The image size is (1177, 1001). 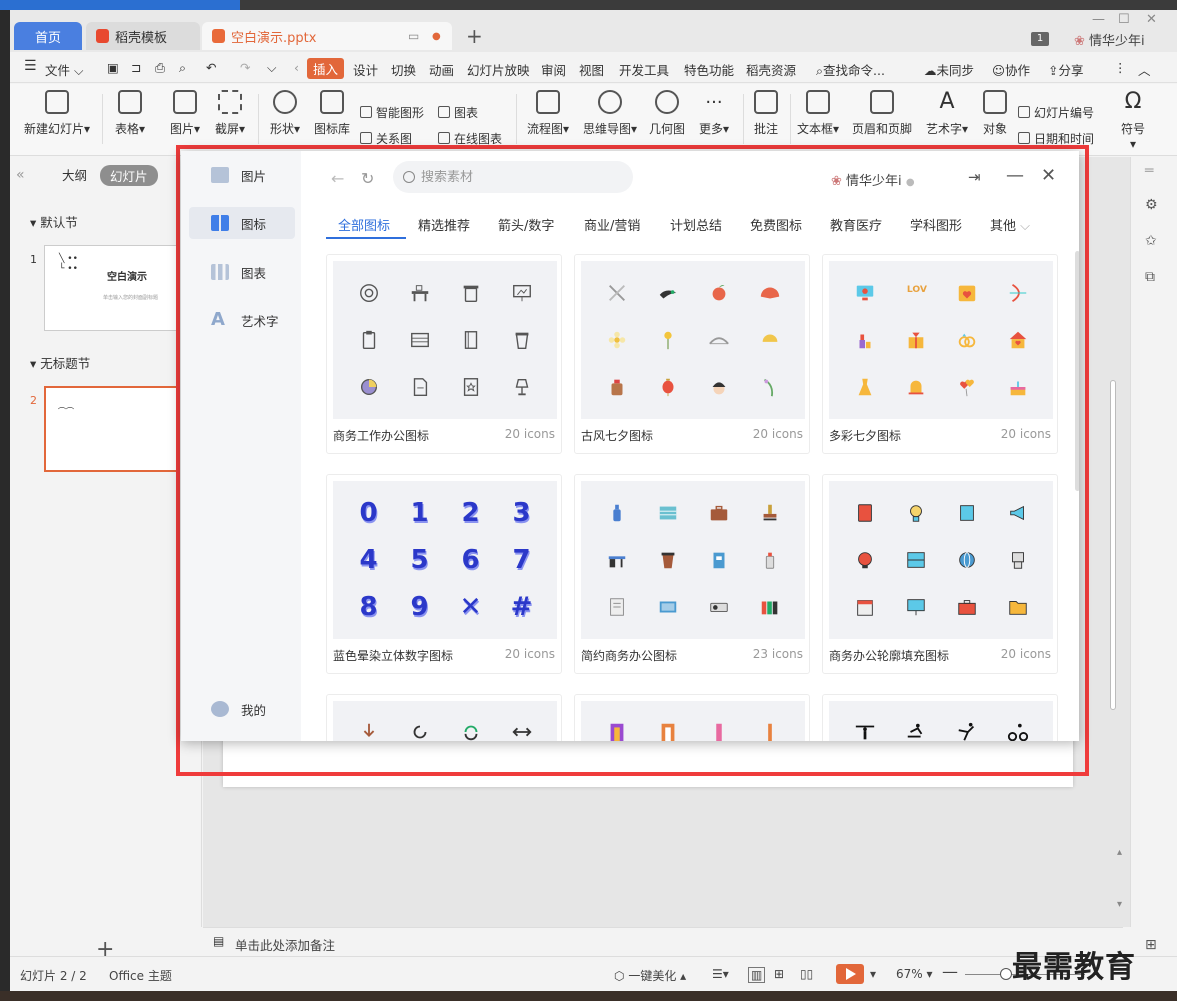 What do you see at coordinates (850, 974) in the screenshot?
I see `play-slideshow-button` at bounding box center [850, 974].